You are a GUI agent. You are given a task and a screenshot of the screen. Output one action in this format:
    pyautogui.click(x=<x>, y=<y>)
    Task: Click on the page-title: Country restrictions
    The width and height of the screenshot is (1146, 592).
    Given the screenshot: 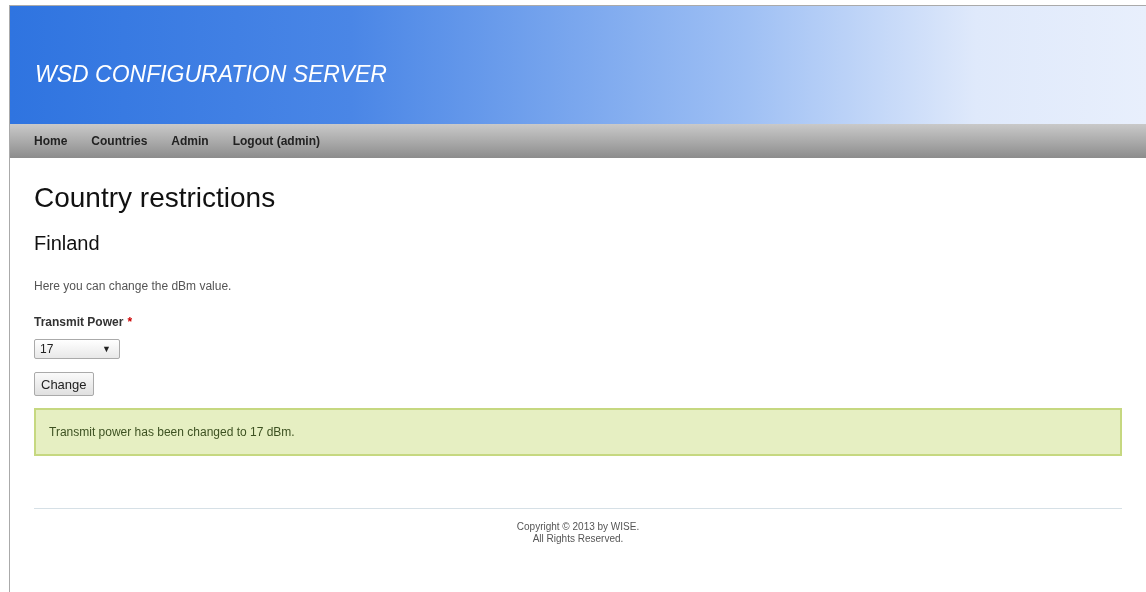 What is the action you would take?
    pyautogui.click(x=155, y=198)
    